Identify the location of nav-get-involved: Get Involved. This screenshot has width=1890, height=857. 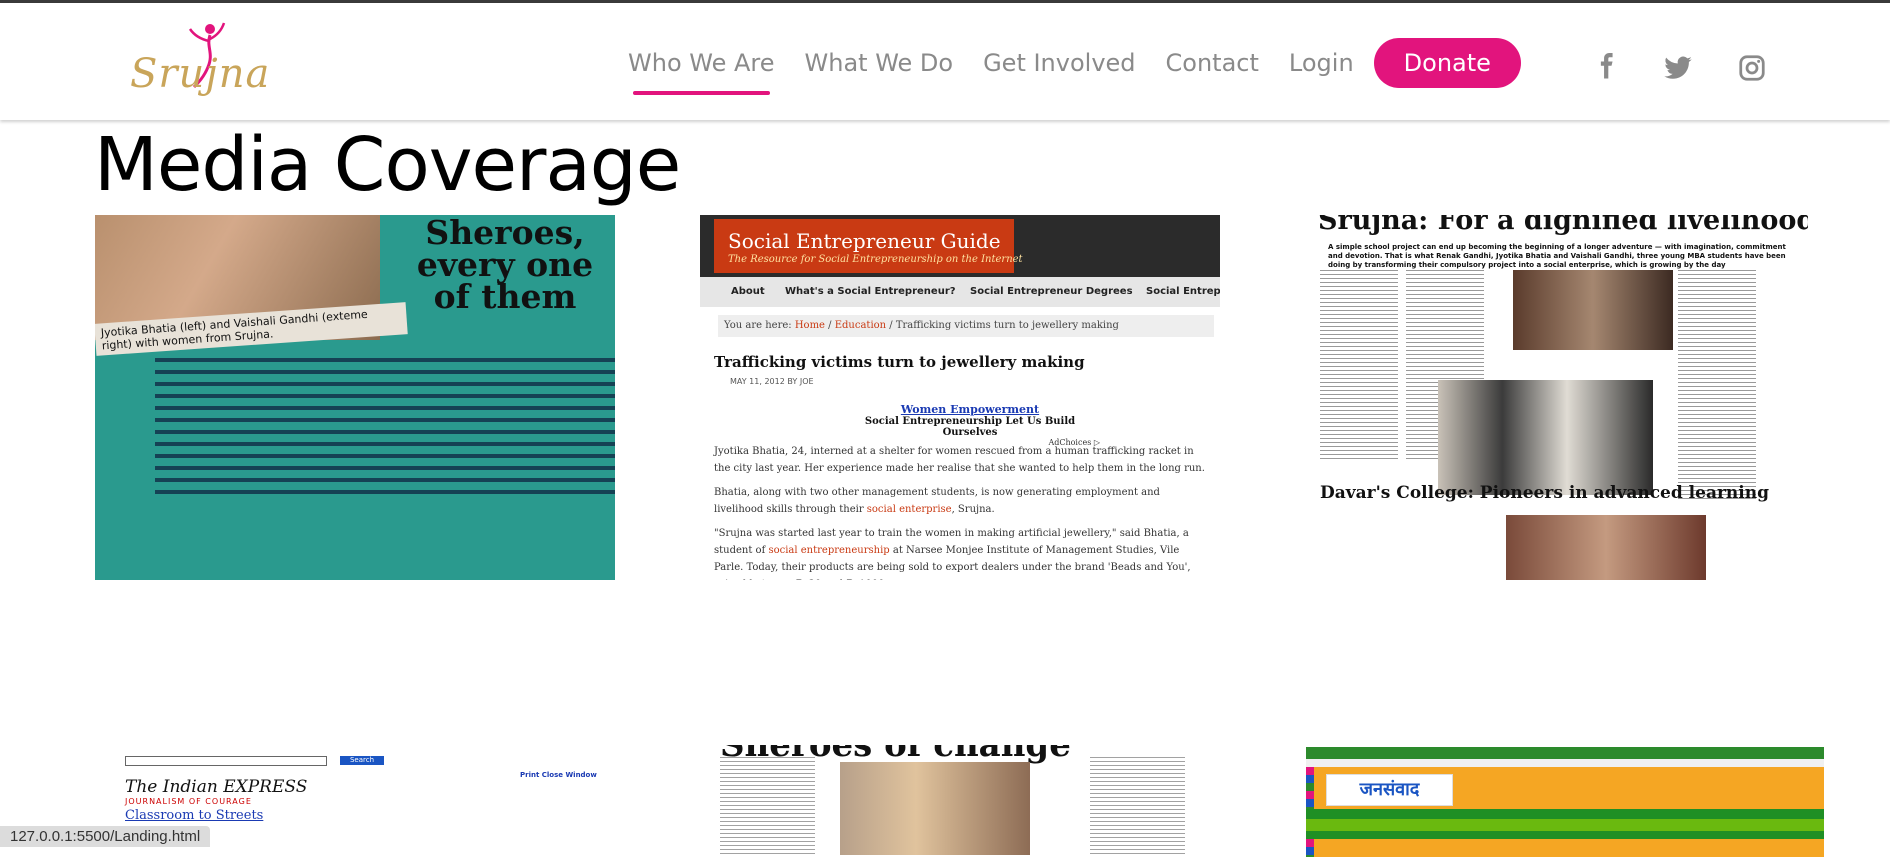
(1059, 63).